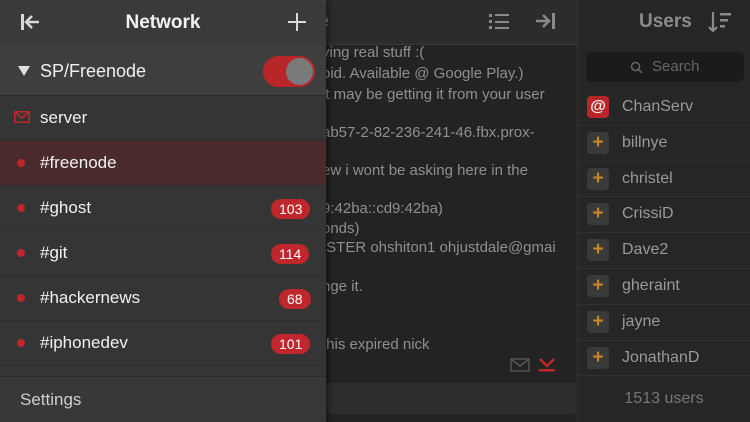 Image resolution: width=750 pixels, height=422 pixels. I want to click on user-row: + jayne, so click(664, 323).